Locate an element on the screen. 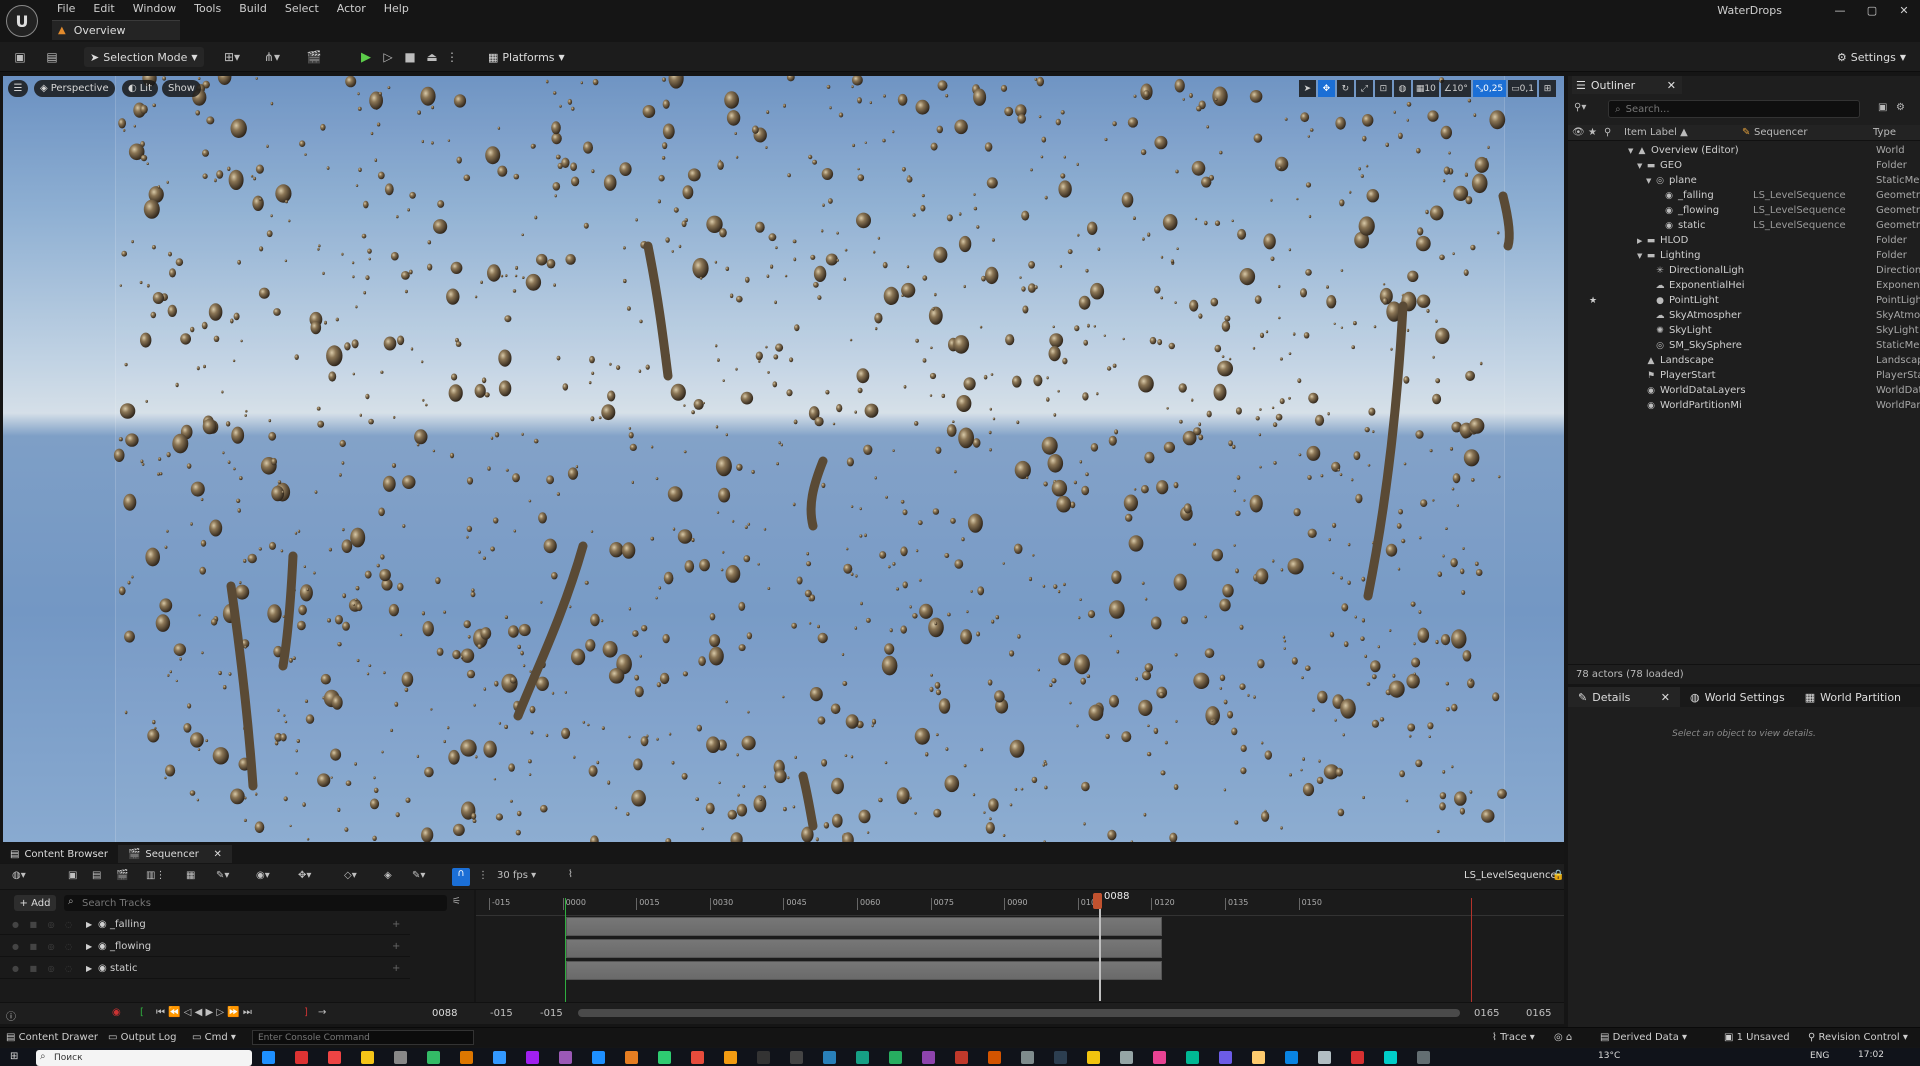 This screenshot has height=1066, width=1920. frame-rate-dropdown: 30 fps ▾ is located at coordinates (516, 875).